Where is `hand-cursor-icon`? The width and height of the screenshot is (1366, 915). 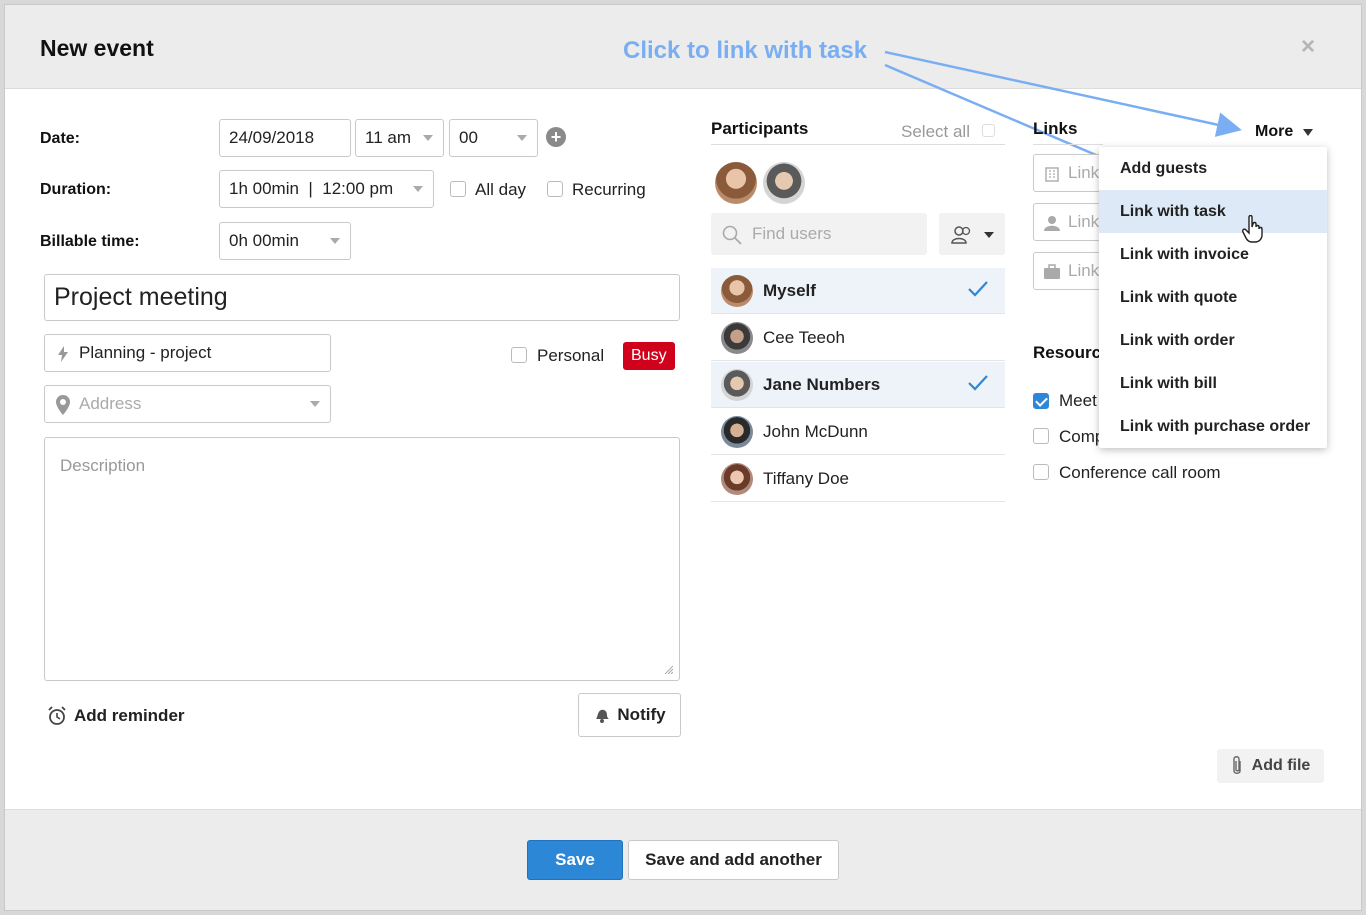
hand-cursor-icon is located at coordinates (1252, 229).